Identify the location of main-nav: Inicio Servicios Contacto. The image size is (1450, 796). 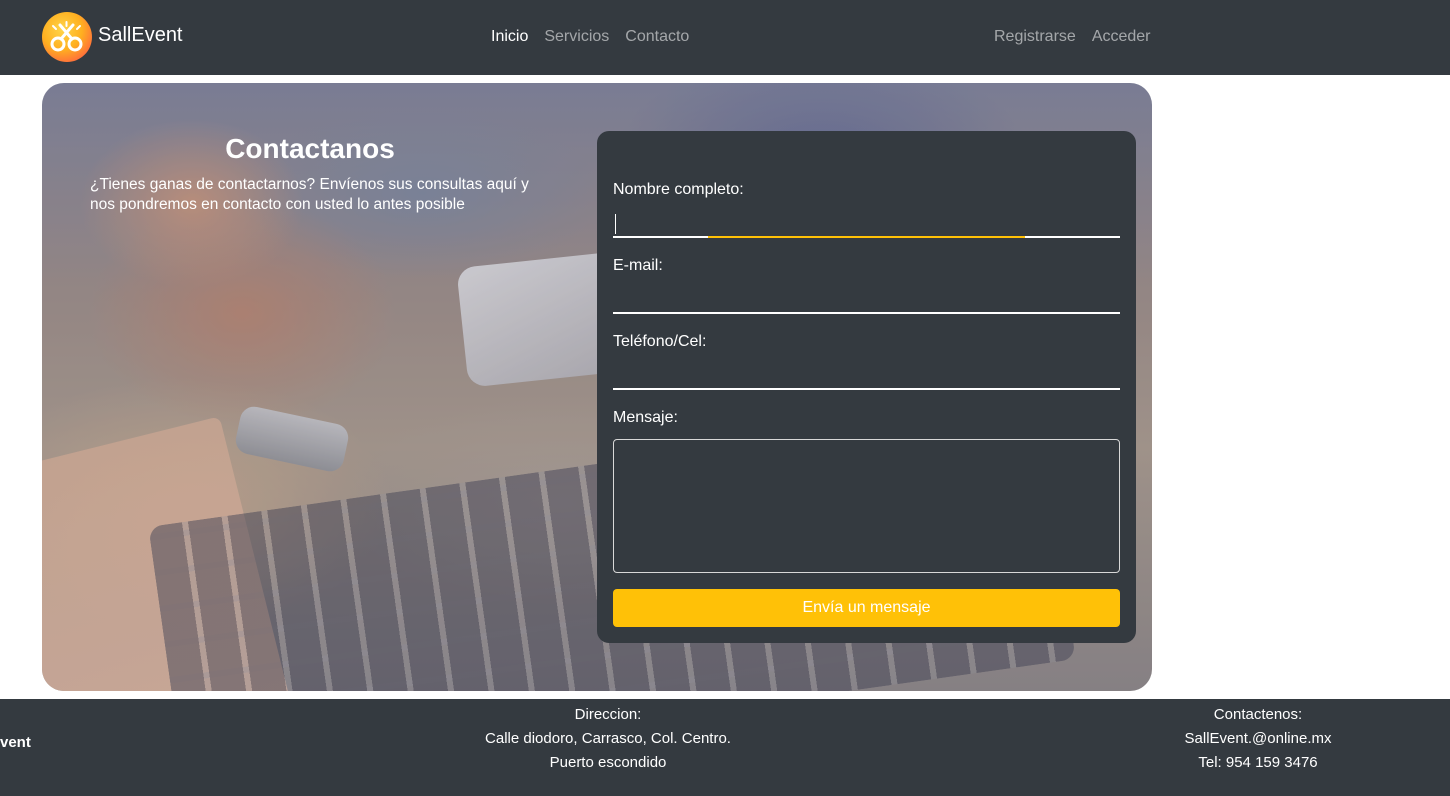
(590, 37).